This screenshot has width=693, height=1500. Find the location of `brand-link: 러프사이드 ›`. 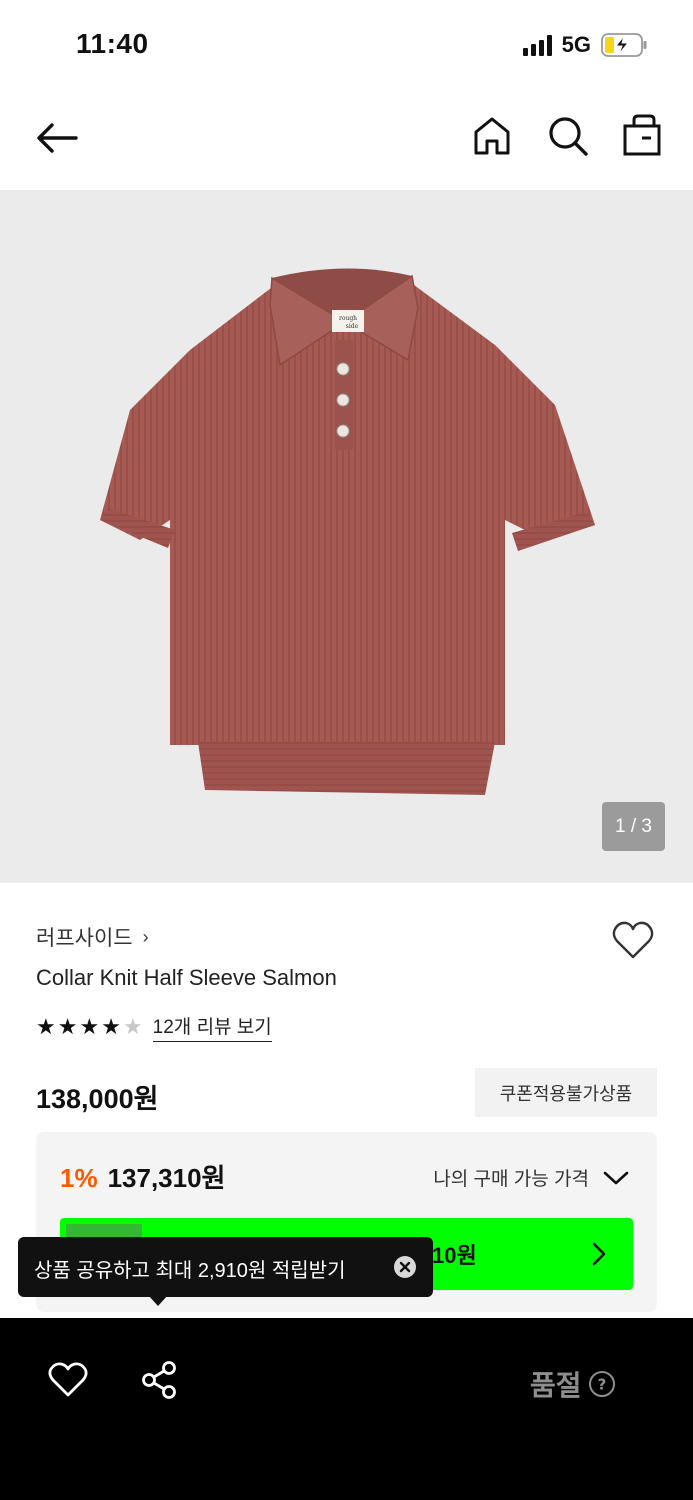

brand-link: 러프사이드 › is located at coordinates (92, 937).